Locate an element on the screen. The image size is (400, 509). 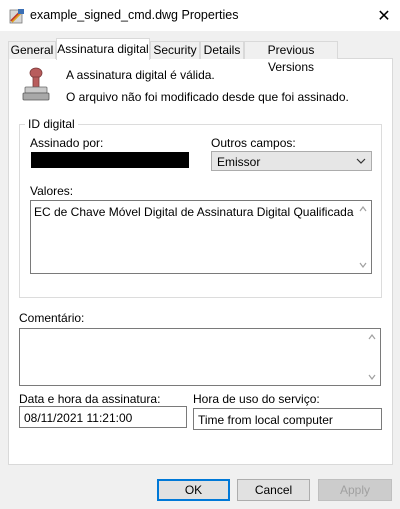
signature-datetime-value: 08/11/2021 11:21:00 is located at coordinates (78, 418).